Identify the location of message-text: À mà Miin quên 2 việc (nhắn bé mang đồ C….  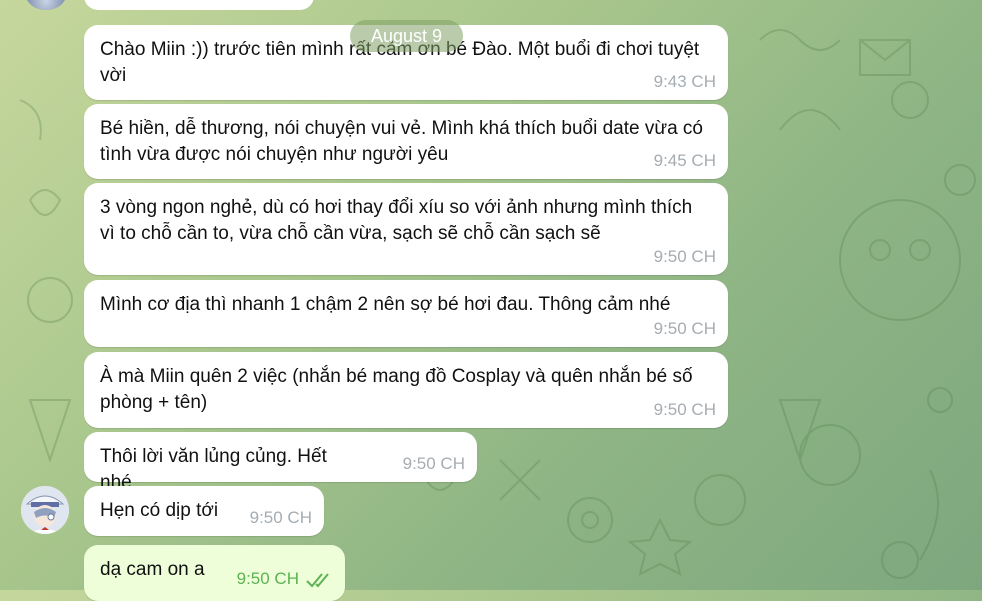
(396, 389).